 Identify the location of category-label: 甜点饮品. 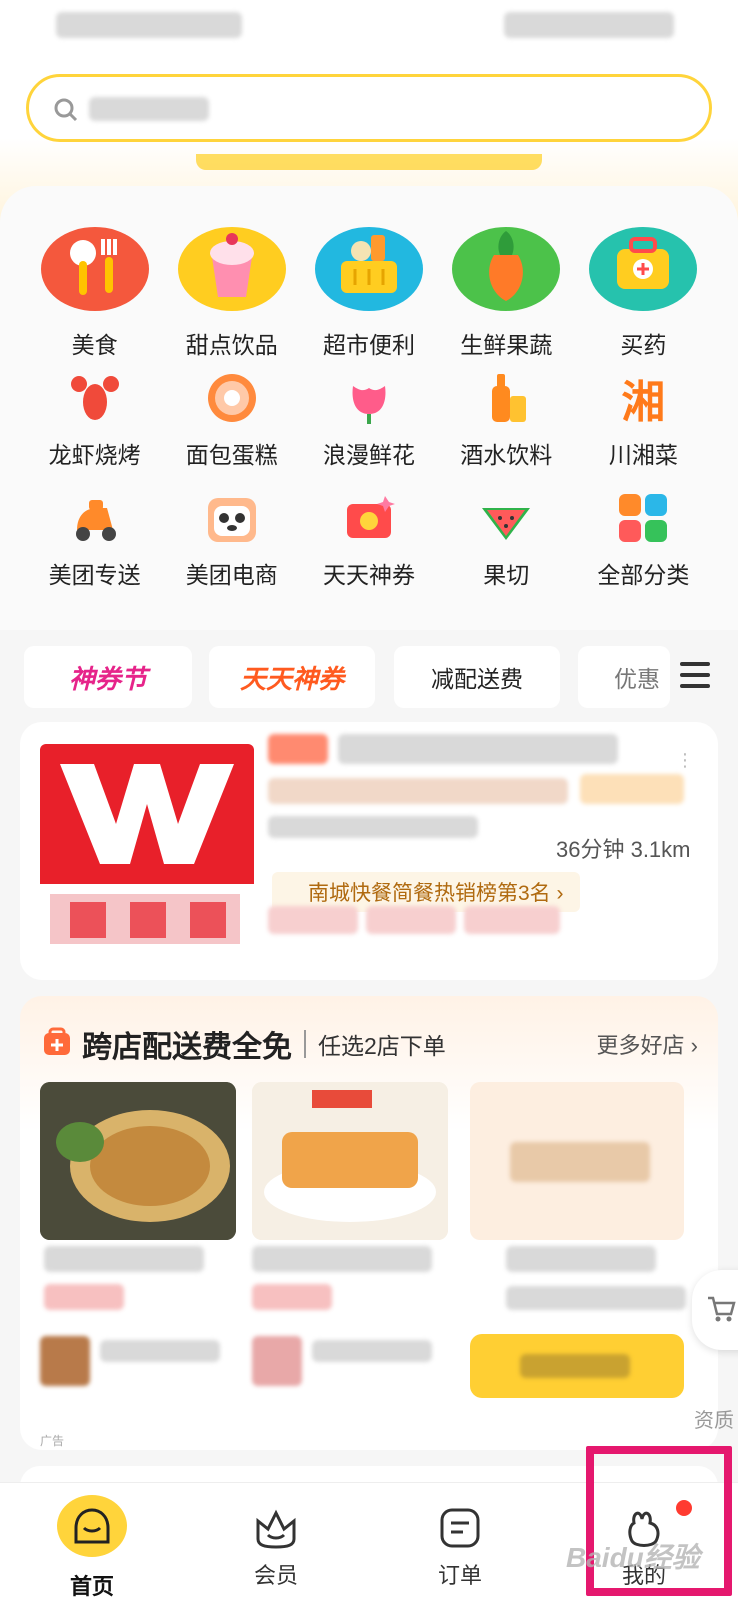
(231, 345).